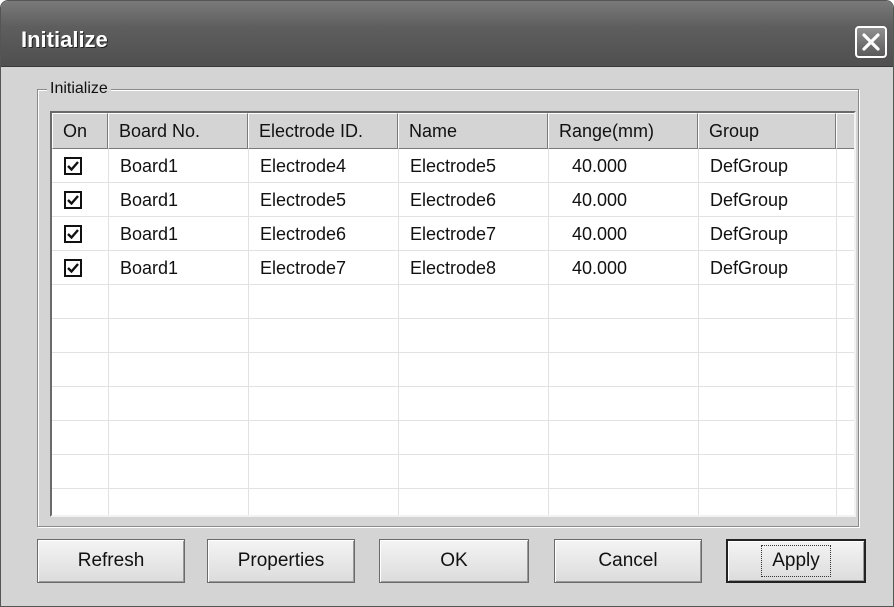 The height and width of the screenshot is (607, 894). I want to click on cancel-button: Cancel, so click(628, 561).